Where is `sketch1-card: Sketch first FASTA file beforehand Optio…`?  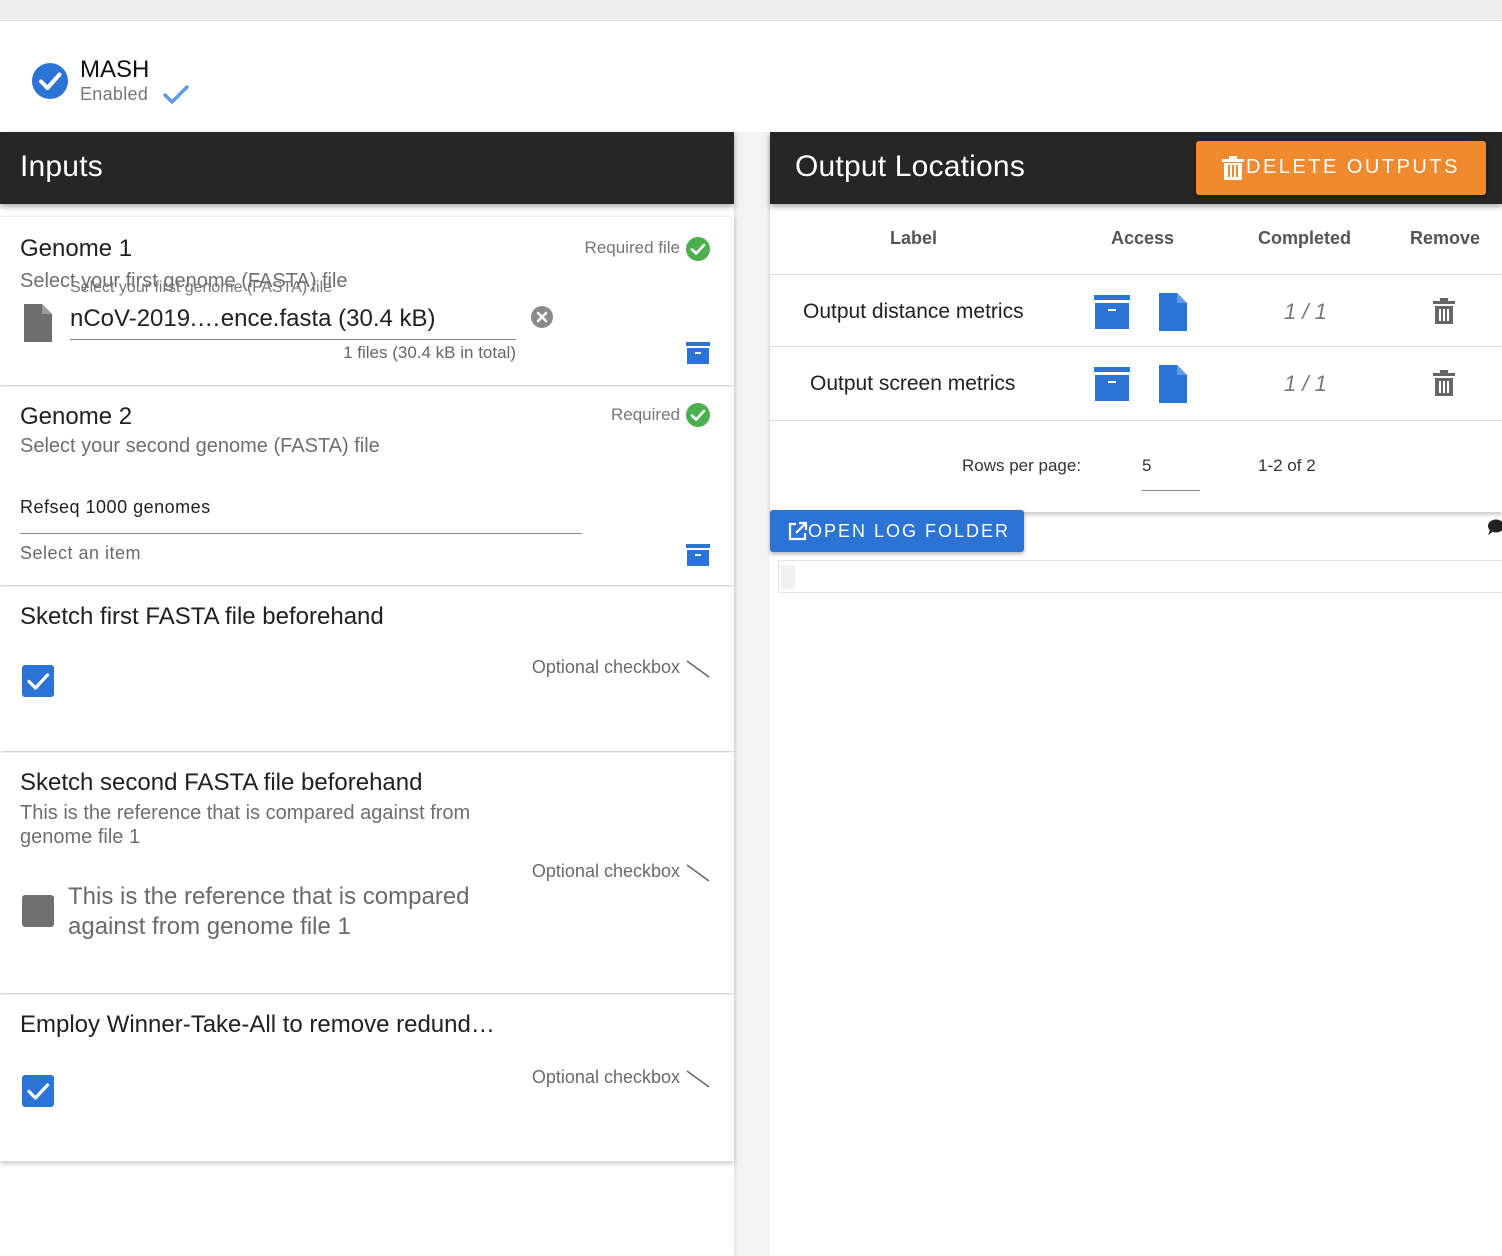 sketch1-card: Sketch first FASTA file beforehand Optio… is located at coordinates (367, 668).